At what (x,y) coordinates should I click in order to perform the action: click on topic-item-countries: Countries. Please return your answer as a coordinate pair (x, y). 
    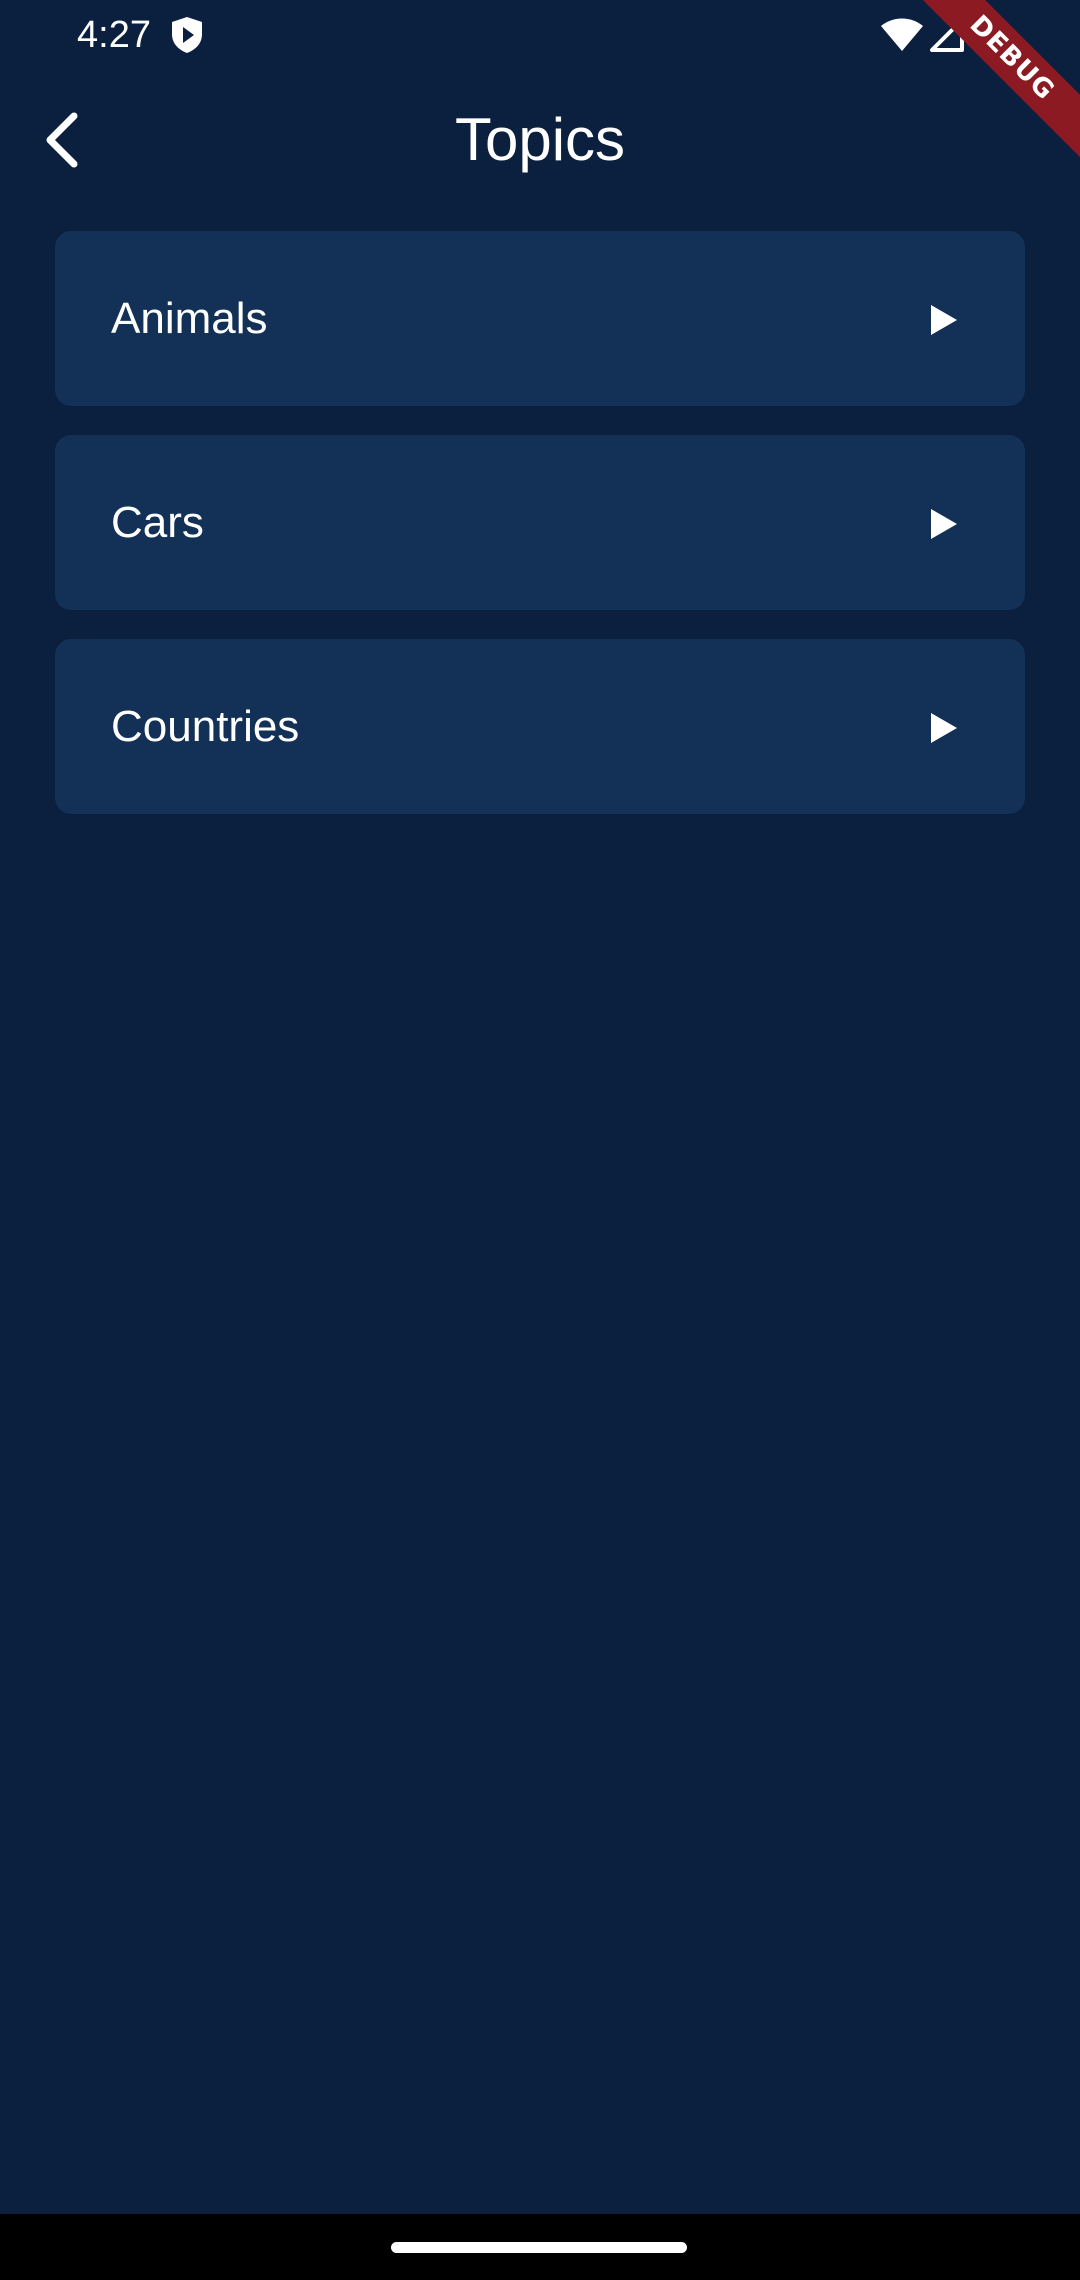
    Looking at the image, I should click on (540, 726).